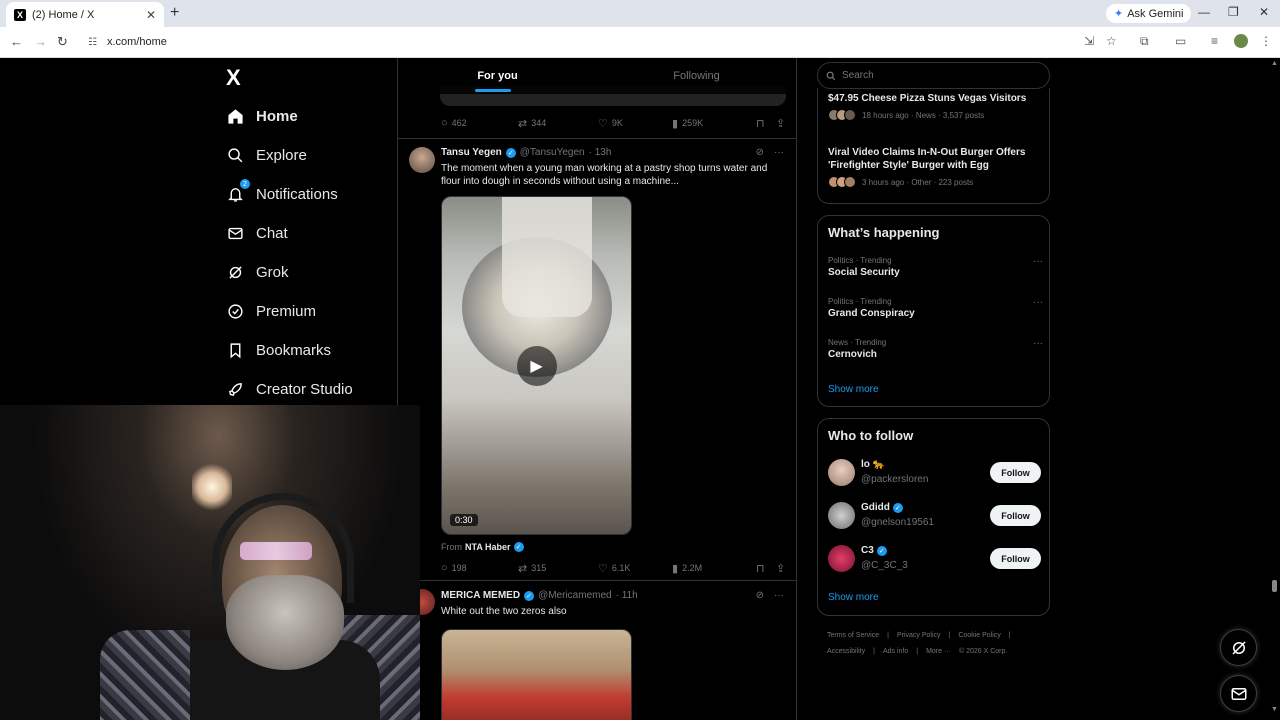  What do you see at coordinates (1214, 41) in the screenshot?
I see `media-controls-icon: ≡` at bounding box center [1214, 41].